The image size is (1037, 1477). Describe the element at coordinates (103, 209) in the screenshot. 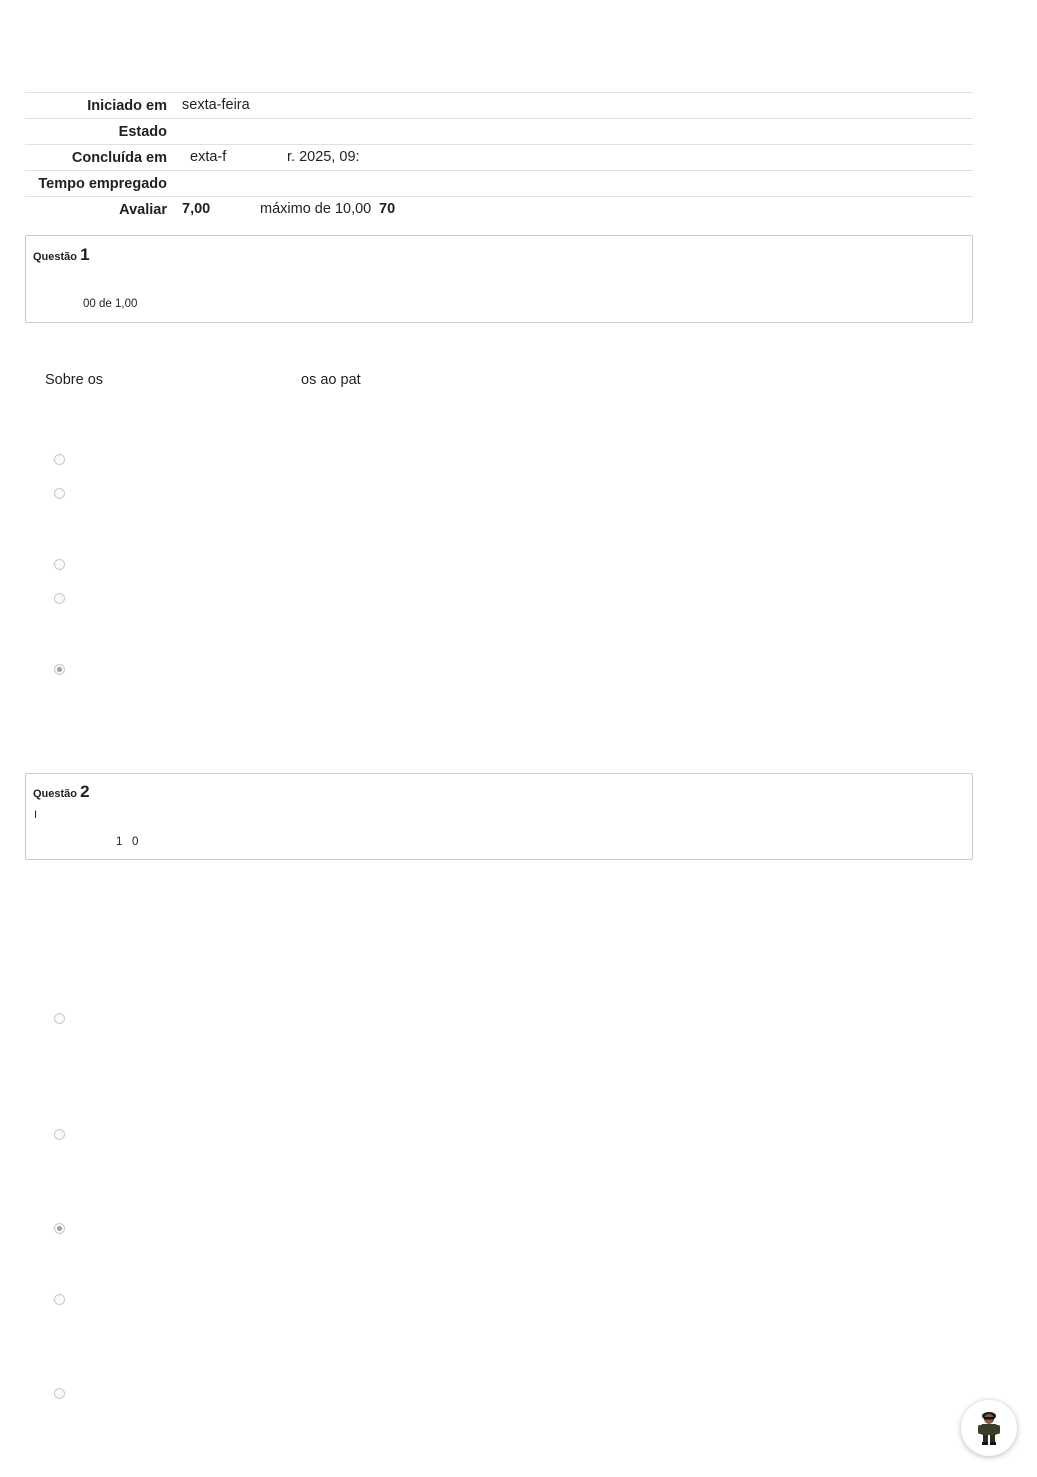

I see `summary-label: Avaliar` at that location.